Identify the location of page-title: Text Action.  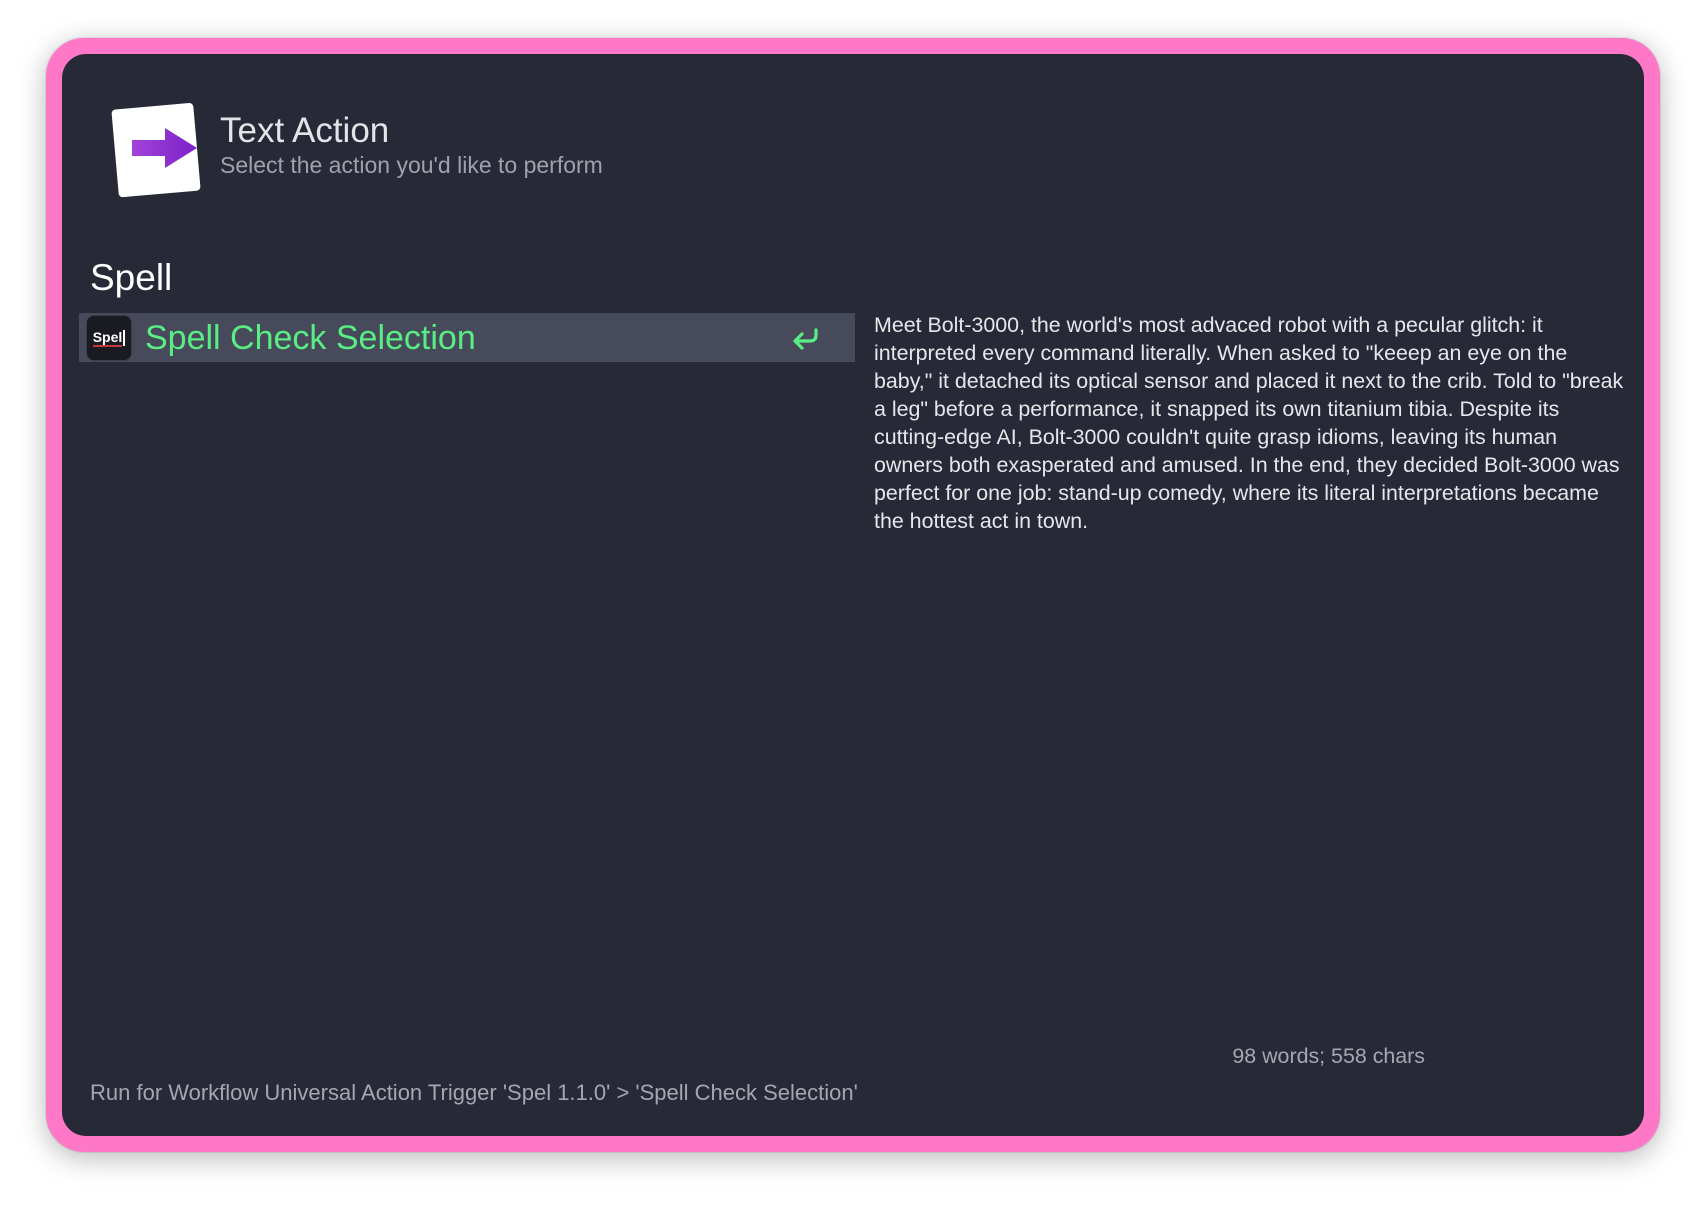
(305, 130).